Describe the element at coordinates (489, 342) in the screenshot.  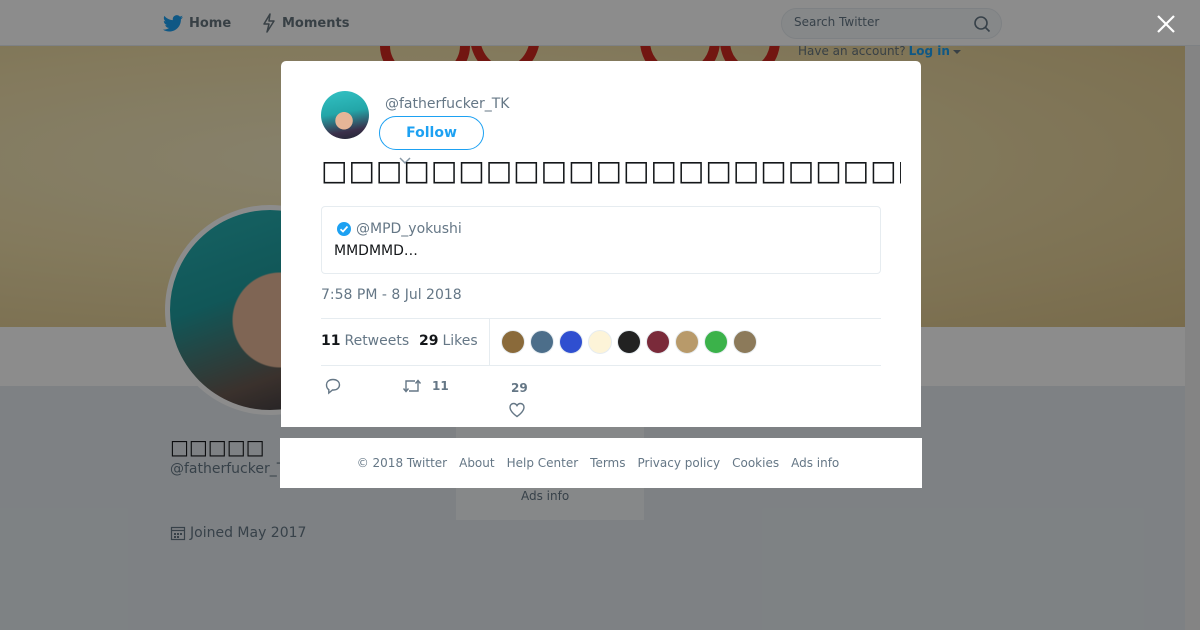
I see `stats-divider` at that location.